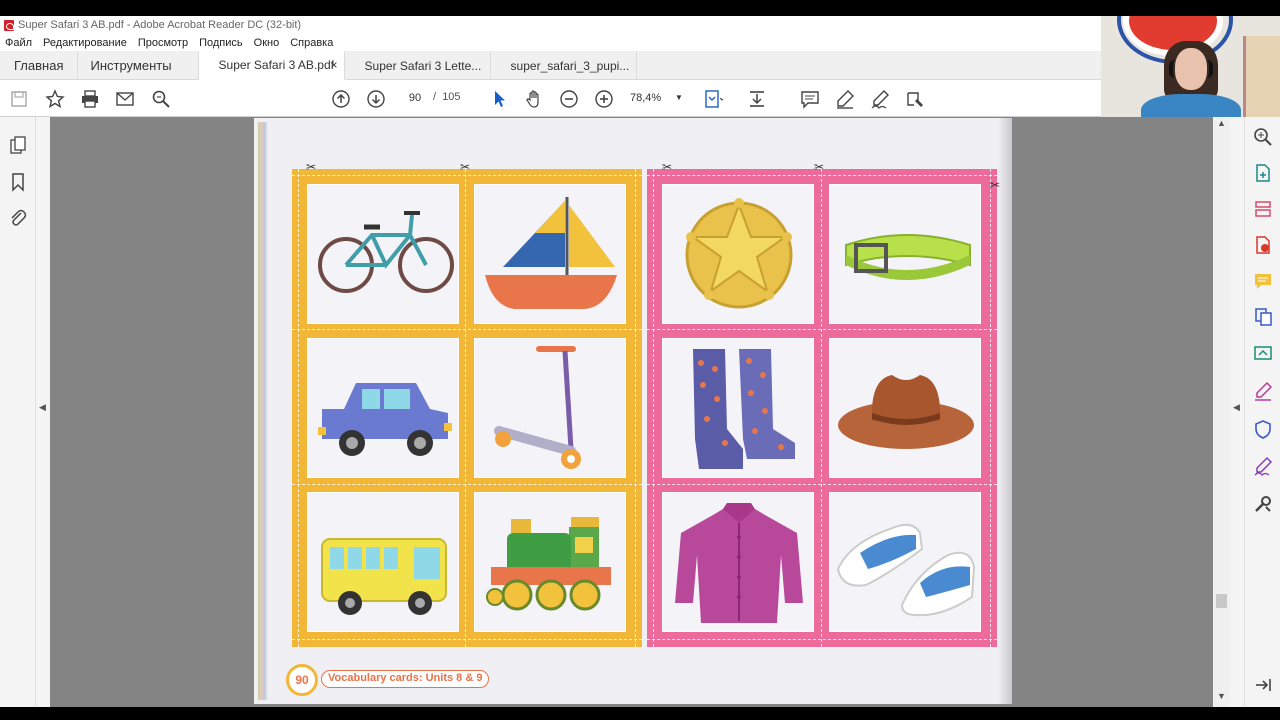 This screenshot has height=720, width=1280. What do you see at coordinates (9, 25) in the screenshot?
I see `acrobat-pdf-icon` at bounding box center [9, 25].